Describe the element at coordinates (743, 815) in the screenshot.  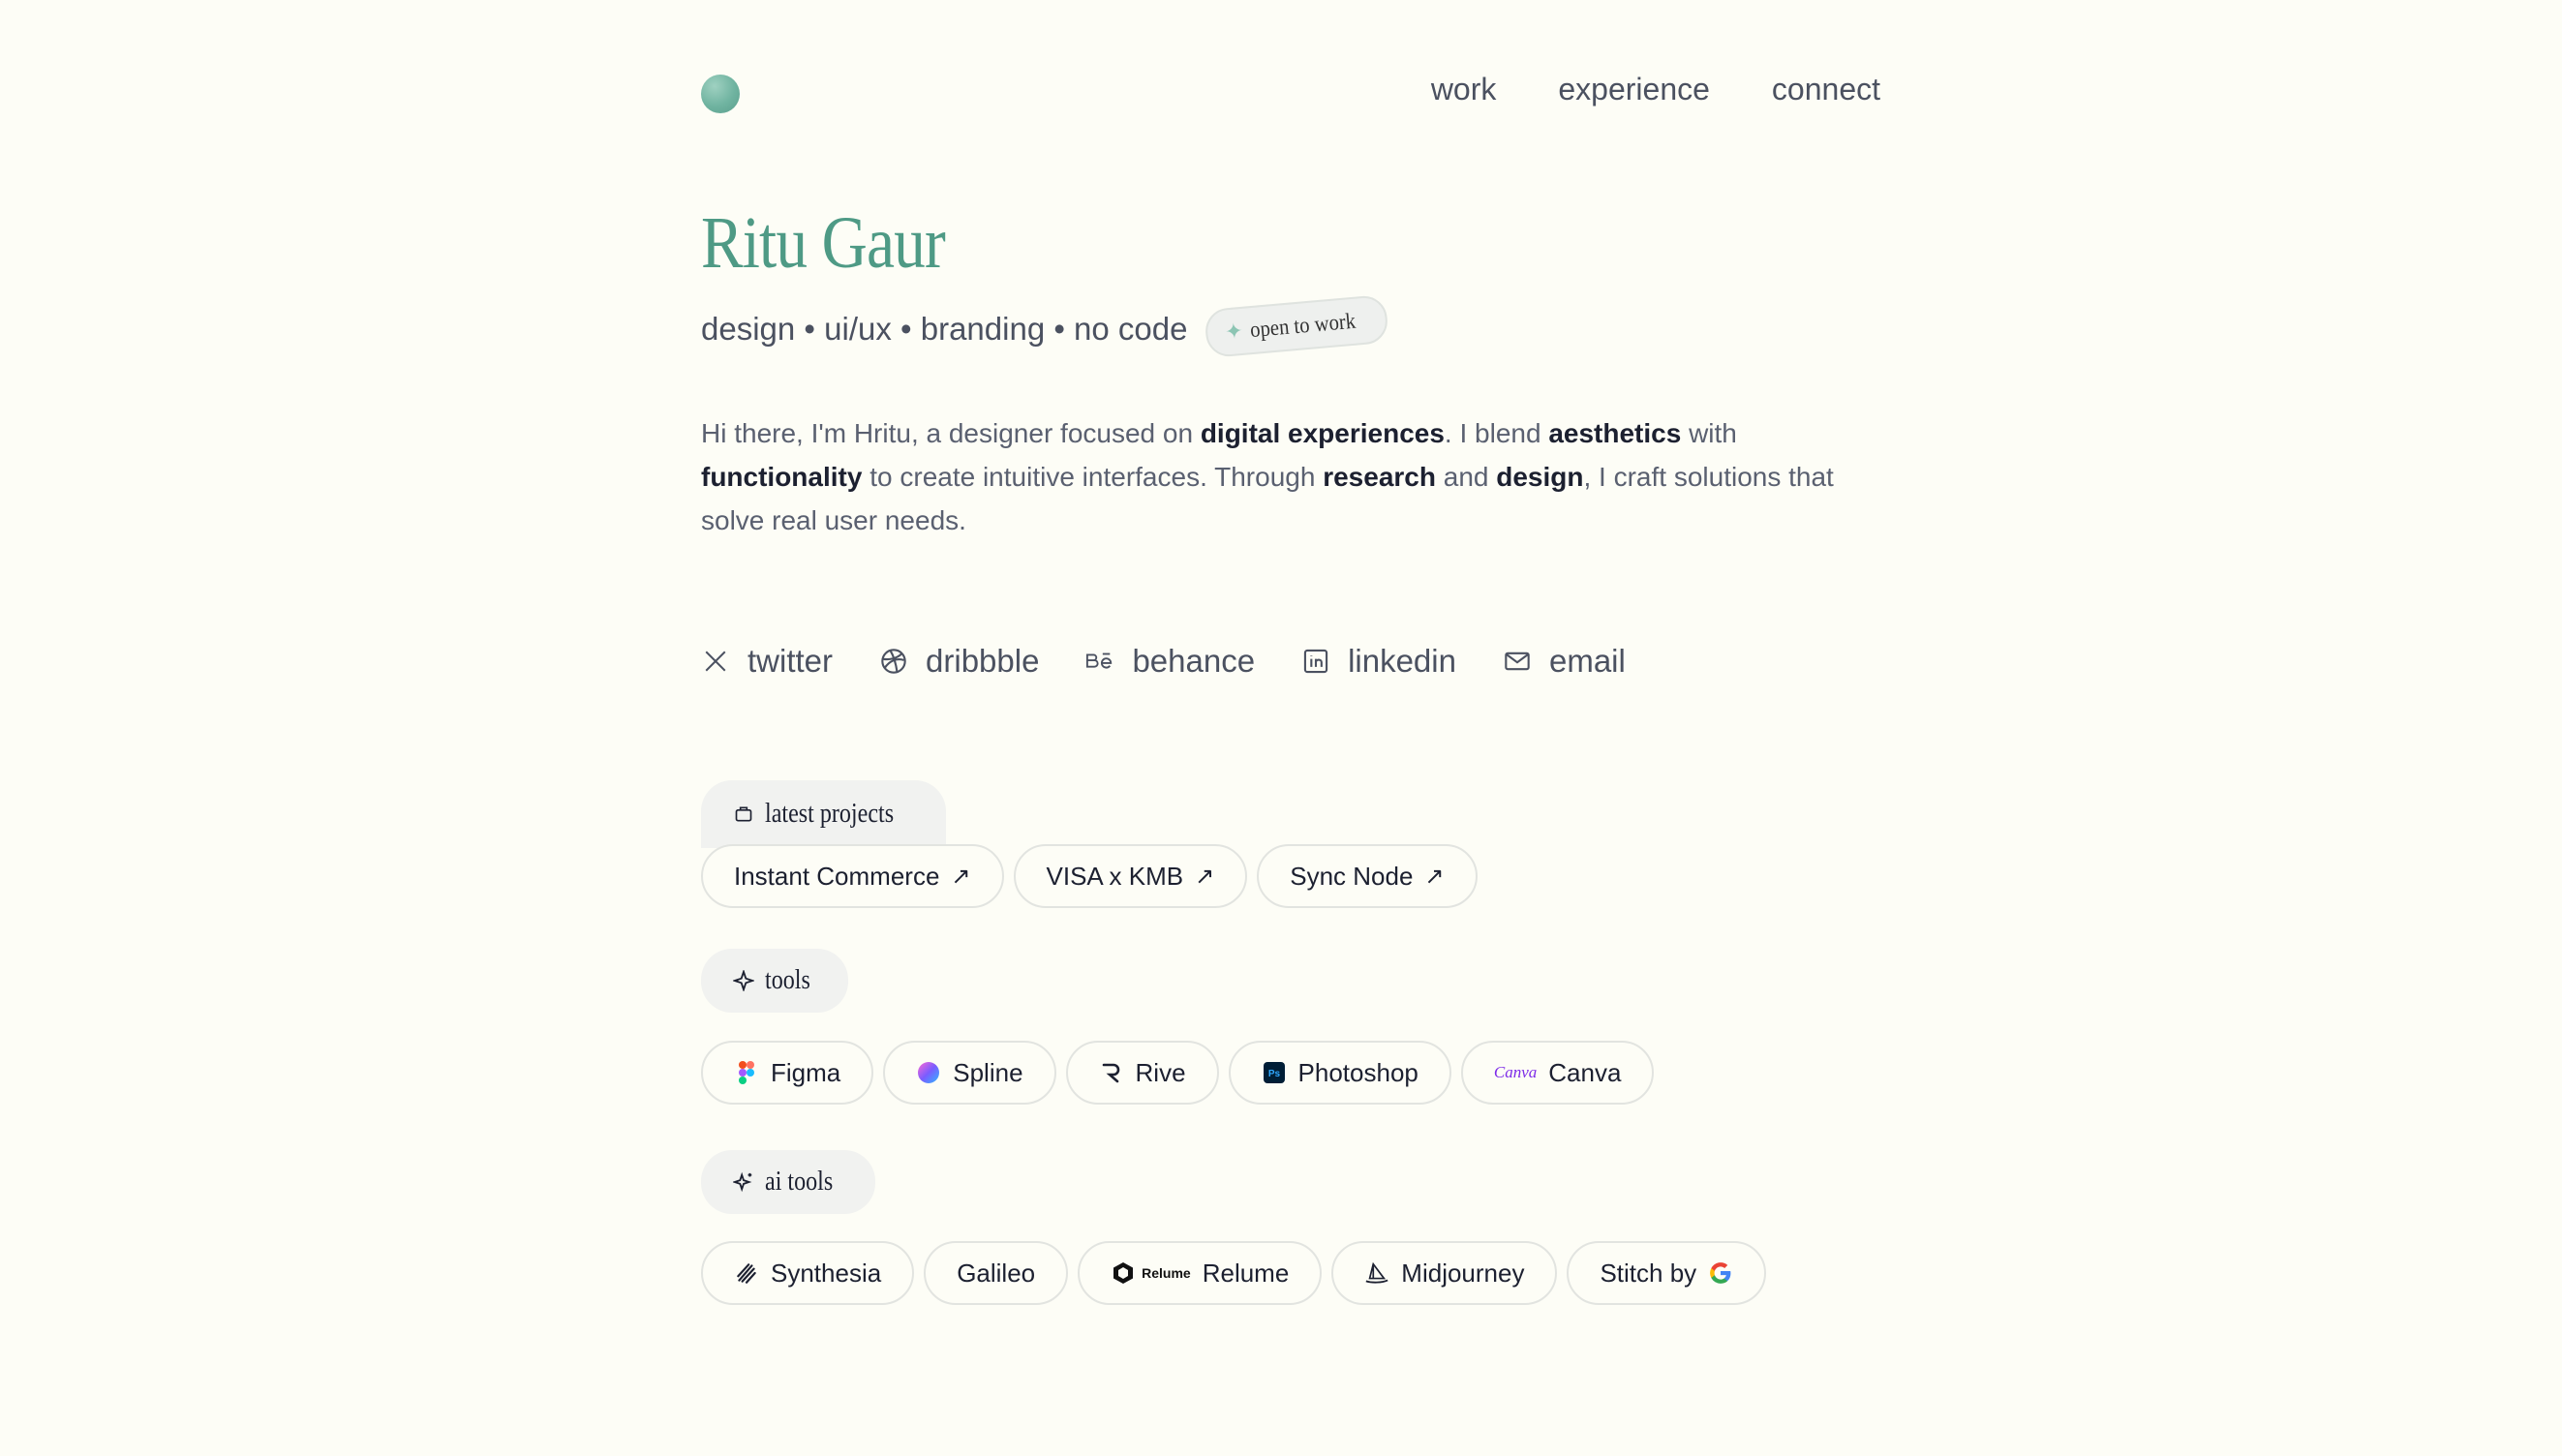
I see `briefcase-icon` at that location.